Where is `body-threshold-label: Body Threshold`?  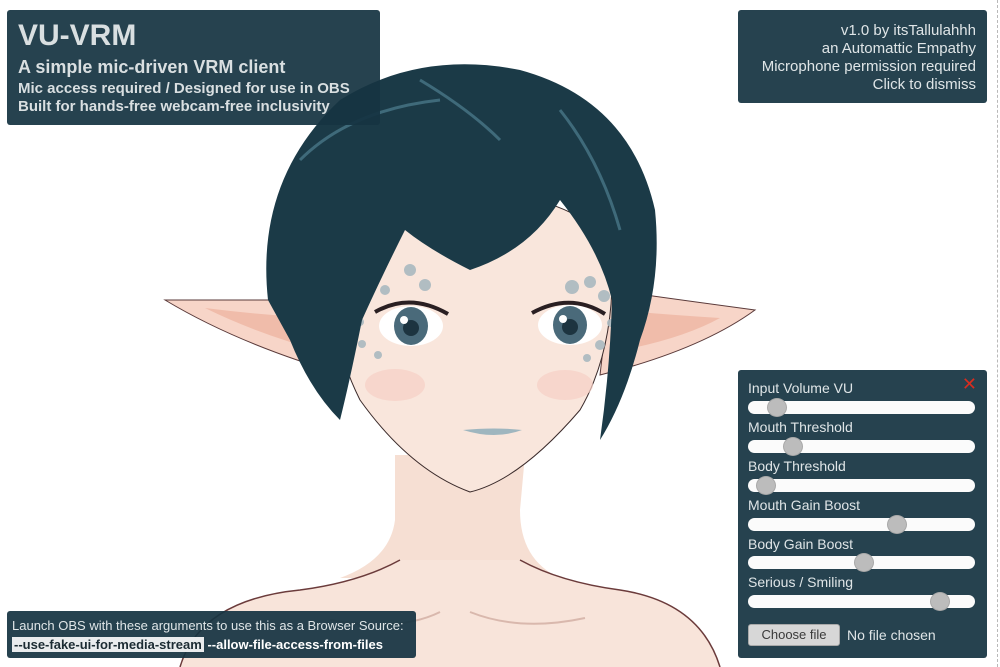
body-threshold-label: Body Threshold is located at coordinates (797, 466).